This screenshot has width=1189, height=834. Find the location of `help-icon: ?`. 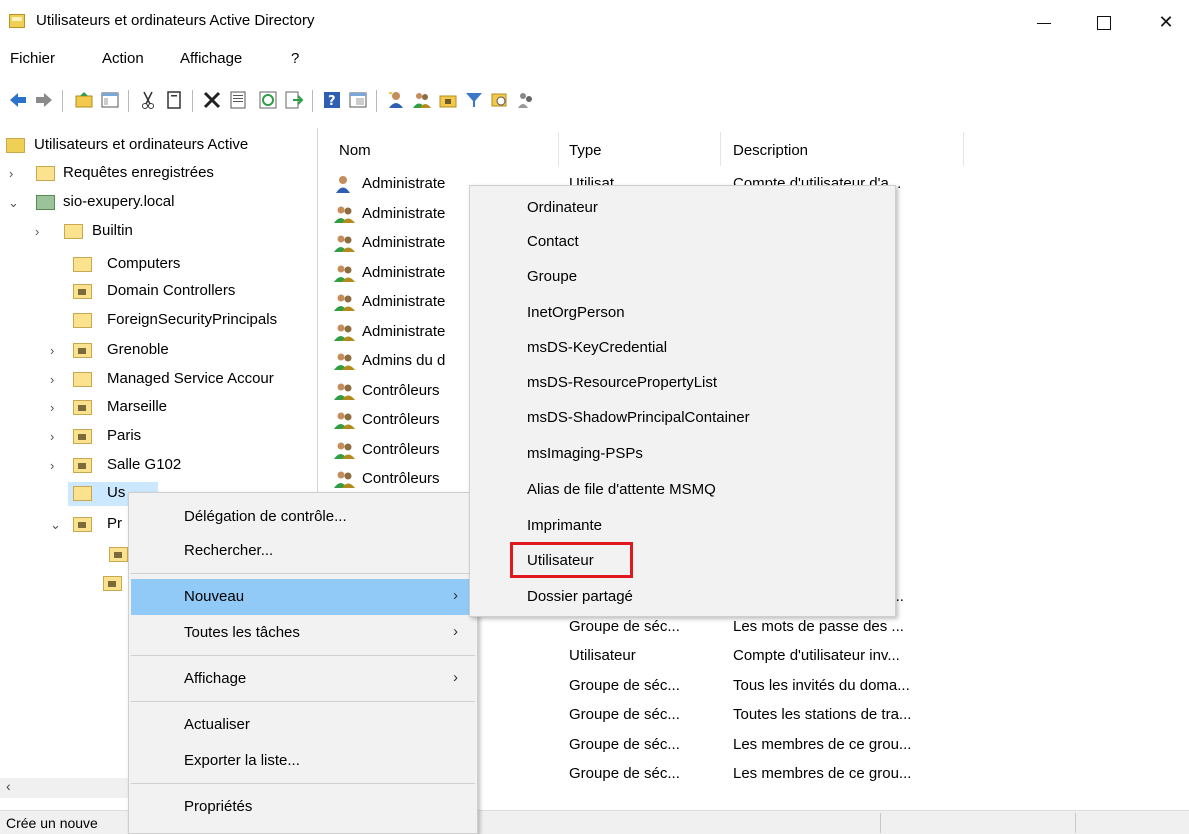

help-icon: ? is located at coordinates (332, 100).